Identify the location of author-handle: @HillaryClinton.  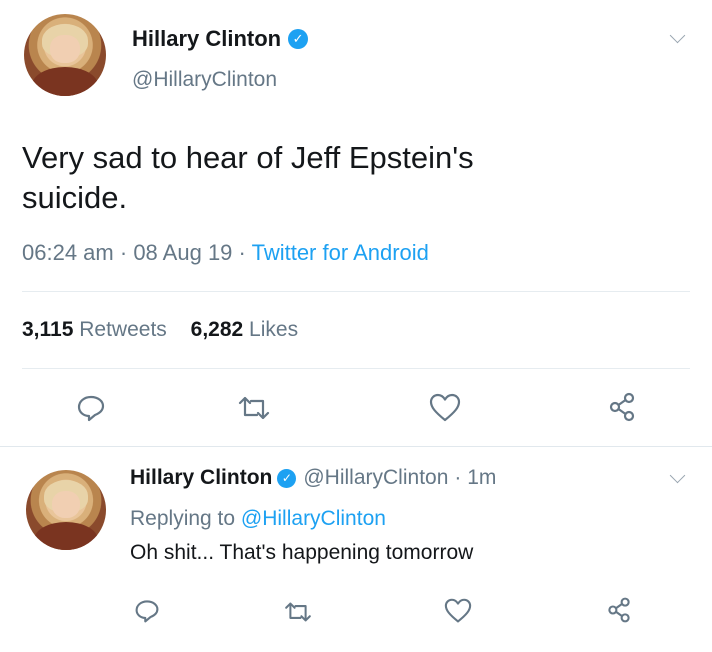
(204, 80).